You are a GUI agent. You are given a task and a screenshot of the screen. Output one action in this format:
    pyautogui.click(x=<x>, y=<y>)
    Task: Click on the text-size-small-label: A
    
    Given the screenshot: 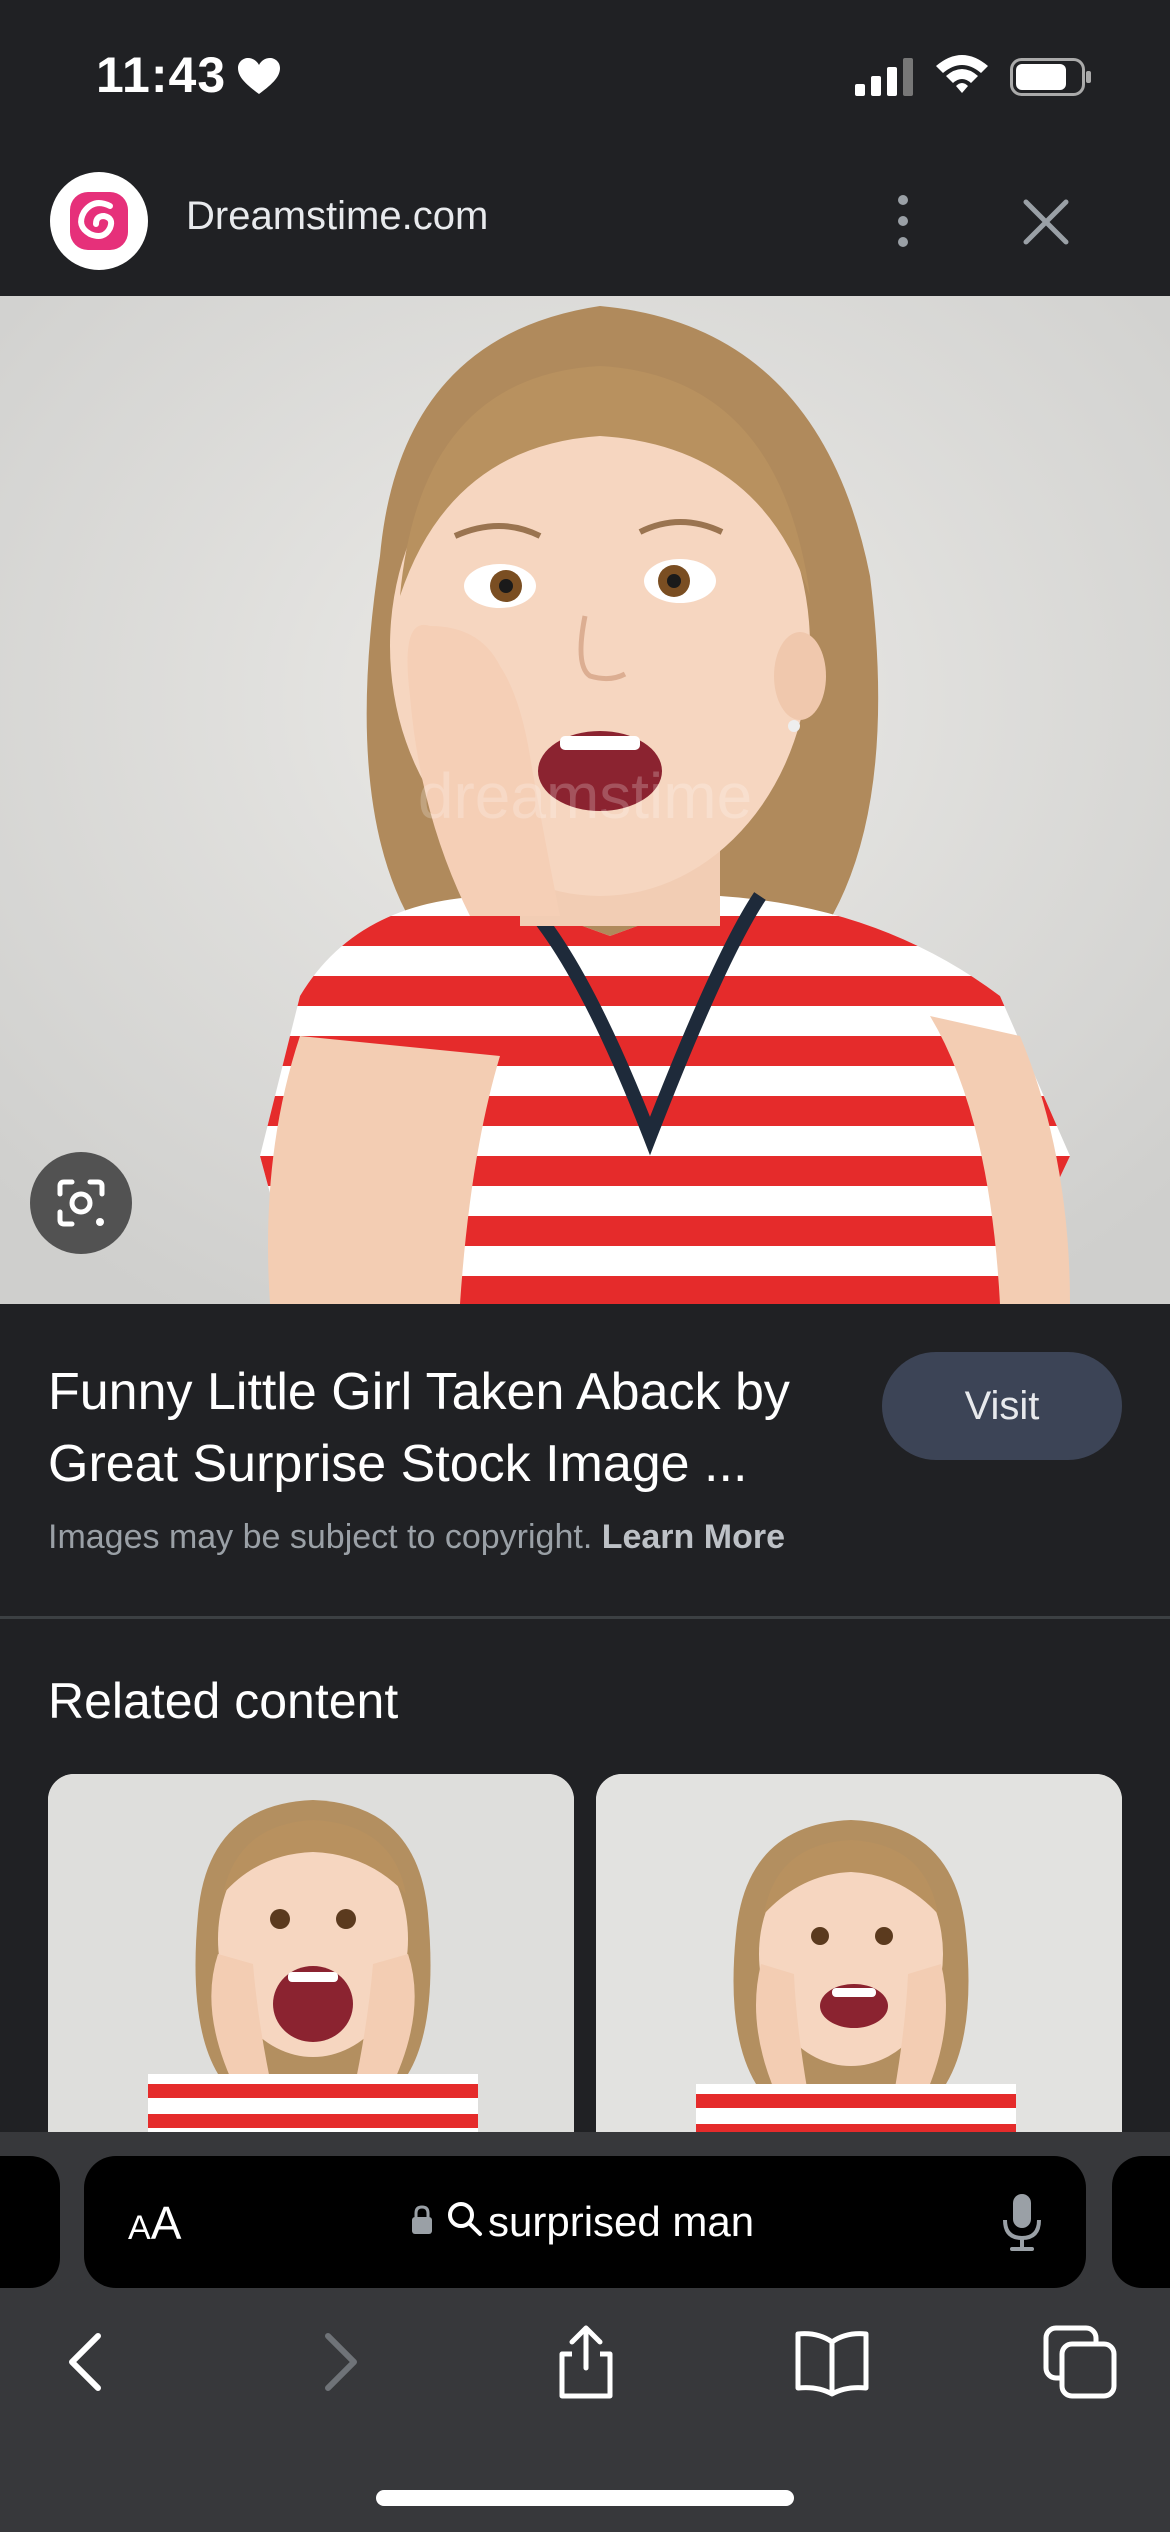 What is the action you would take?
    pyautogui.click(x=139, y=2228)
    